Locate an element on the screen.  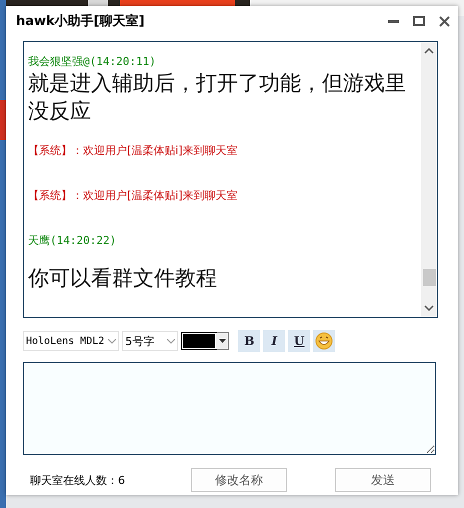
online-count: 聊天室在线人数：6 is located at coordinates (78, 480).